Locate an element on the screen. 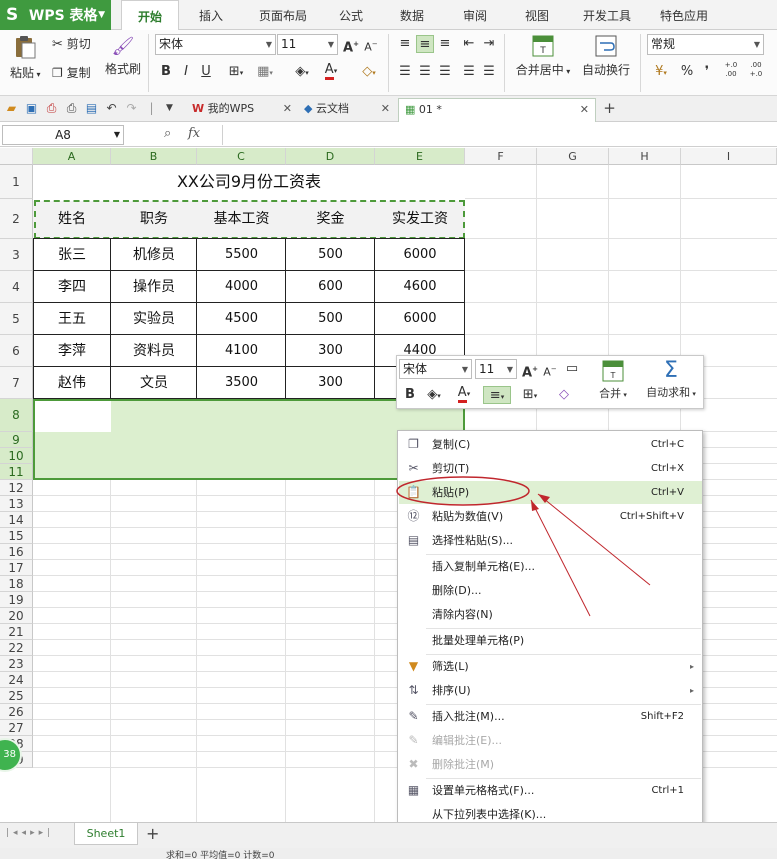 This screenshot has height=859, width=777. decrease-font-icon: A− is located at coordinates (371, 44).